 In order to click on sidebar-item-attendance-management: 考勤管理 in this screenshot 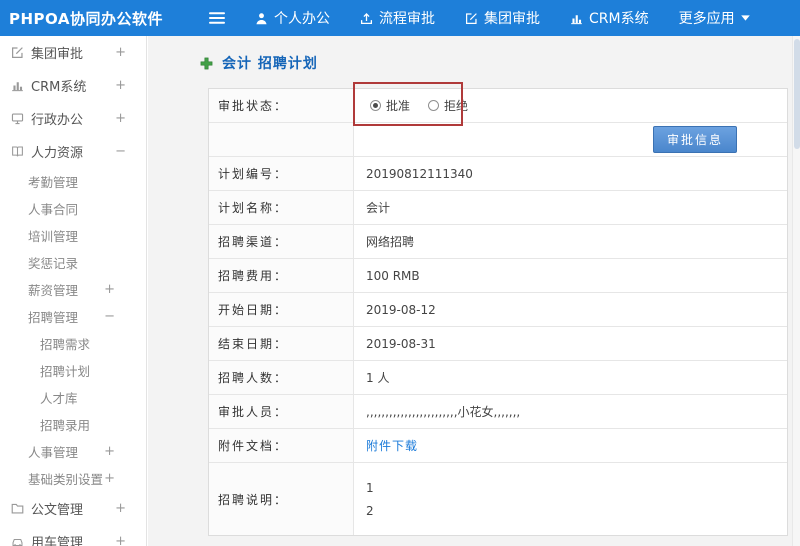, I will do `click(73, 181)`.